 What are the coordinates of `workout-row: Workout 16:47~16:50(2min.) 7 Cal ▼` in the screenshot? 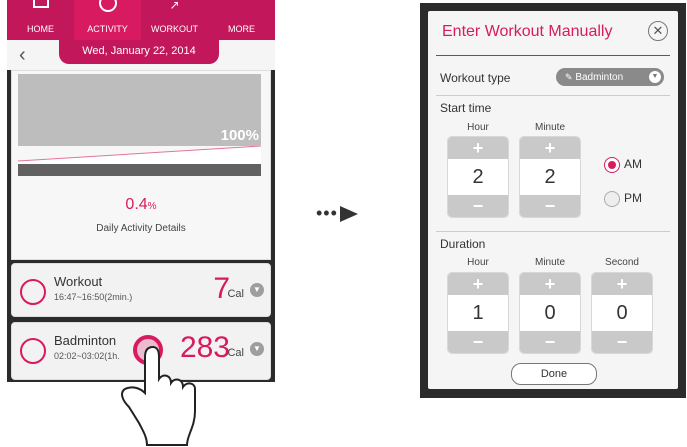 It's located at (141, 290).